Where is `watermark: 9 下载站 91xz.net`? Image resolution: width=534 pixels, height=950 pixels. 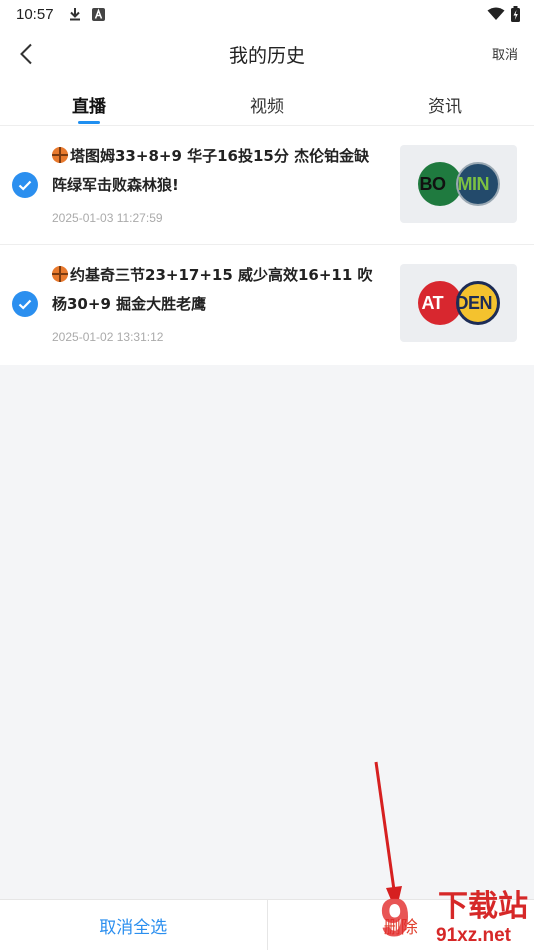
watermark: 9 下载站 91xz.net is located at coordinates (457, 919).